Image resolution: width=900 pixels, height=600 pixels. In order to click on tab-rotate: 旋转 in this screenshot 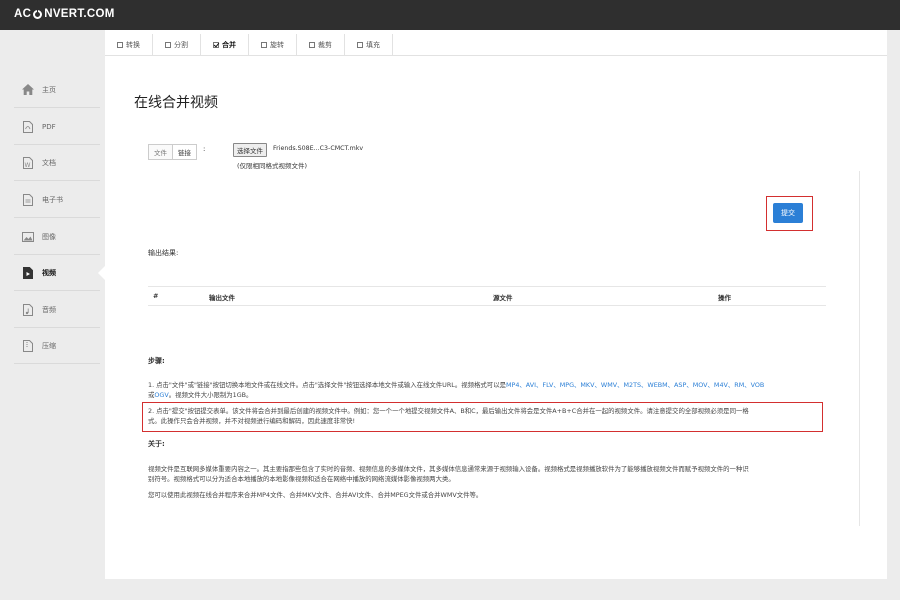, I will do `click(273, 45)`.